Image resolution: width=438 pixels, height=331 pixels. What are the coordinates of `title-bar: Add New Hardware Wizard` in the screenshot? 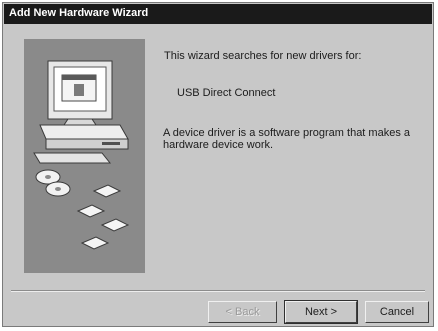 It's located at (218, 14).